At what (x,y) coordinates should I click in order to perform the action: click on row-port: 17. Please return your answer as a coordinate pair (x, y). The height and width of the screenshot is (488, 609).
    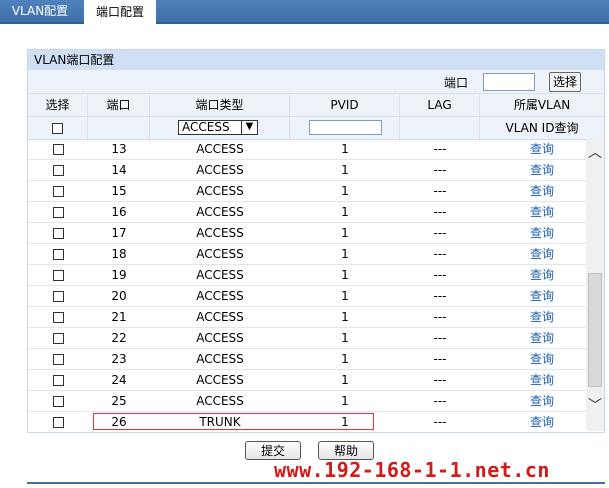
    Looking at the image, I should click on (119, 233).